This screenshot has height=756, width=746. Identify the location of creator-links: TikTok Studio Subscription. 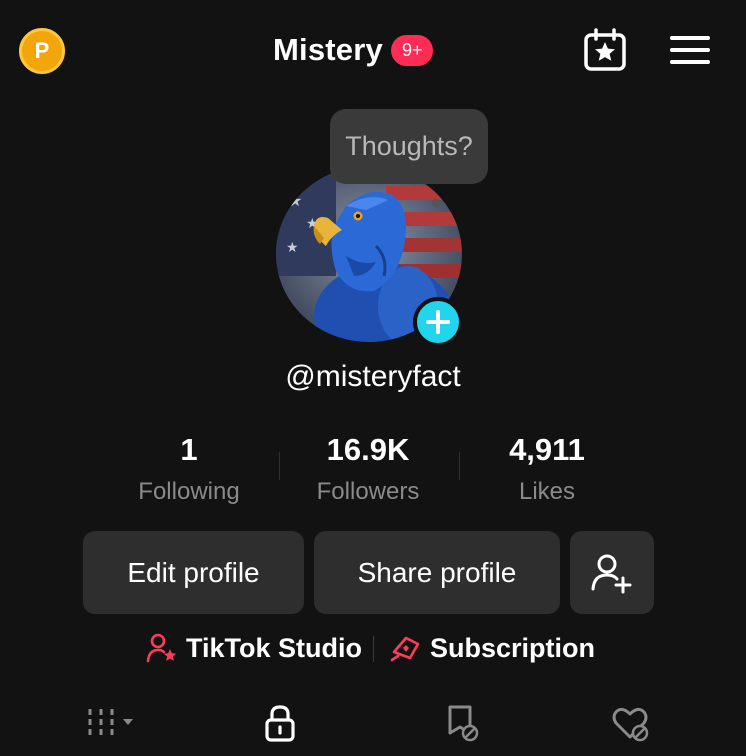
(373, 648).